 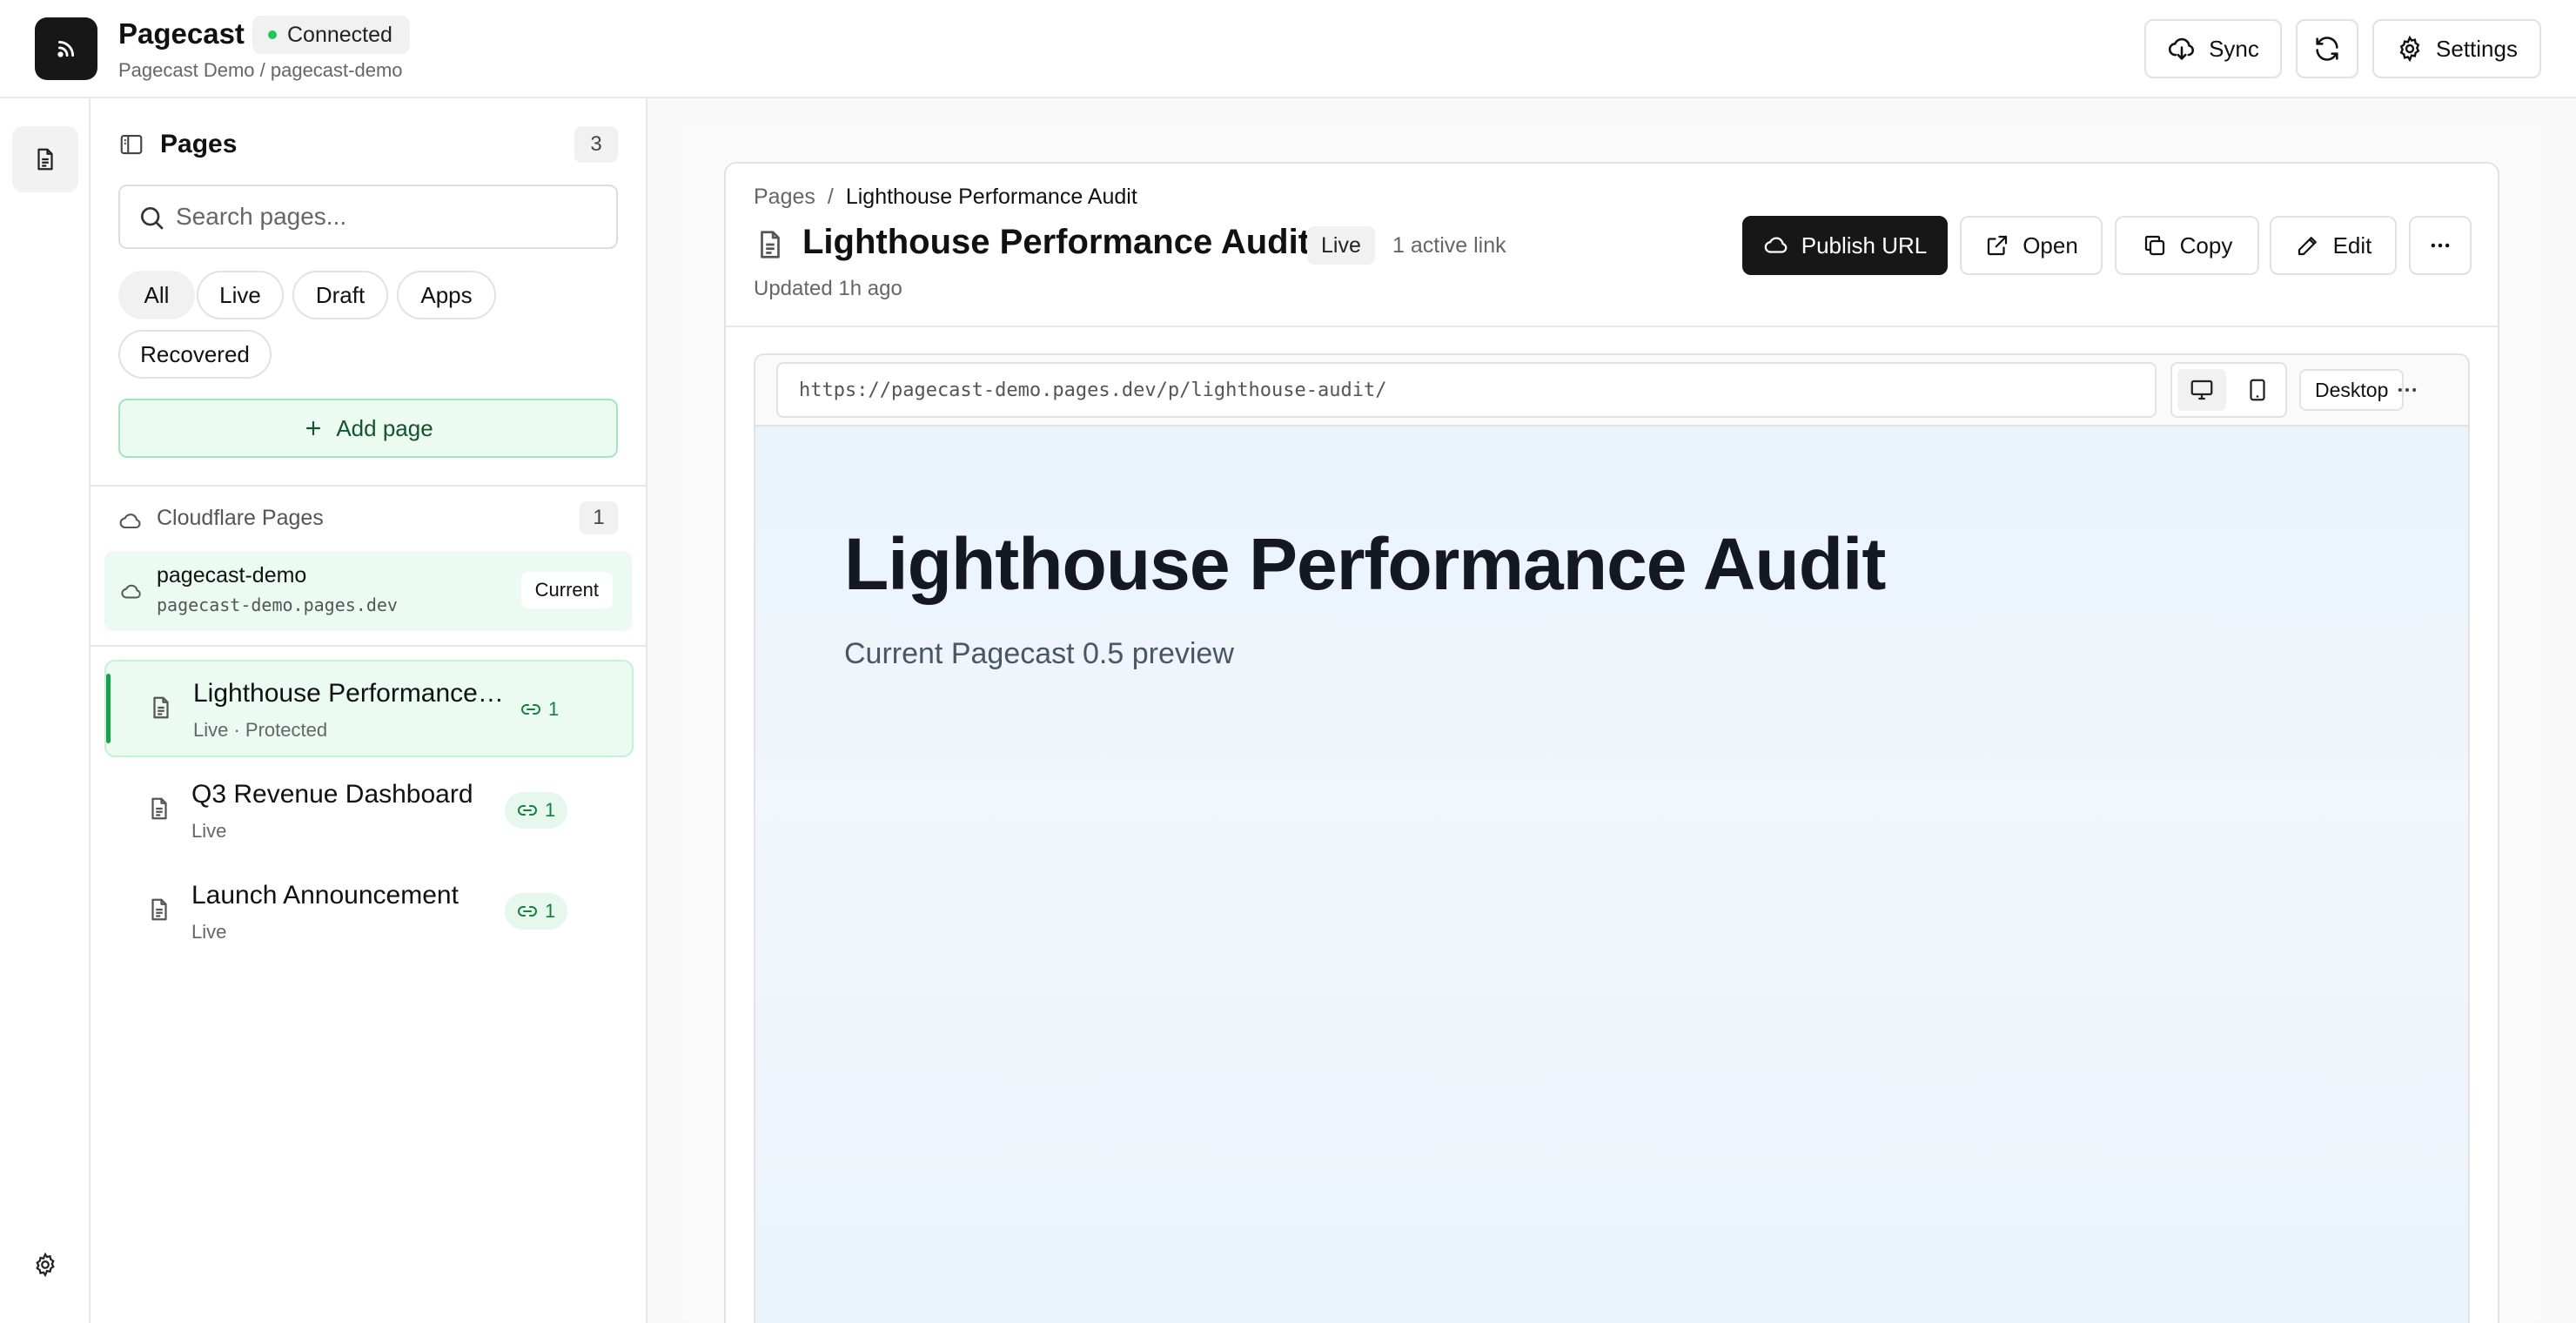 What do you see at coordinates (2352, 245) in the screenshot?
I see `edit-label: Edit` at bounding box center [2352, 245].